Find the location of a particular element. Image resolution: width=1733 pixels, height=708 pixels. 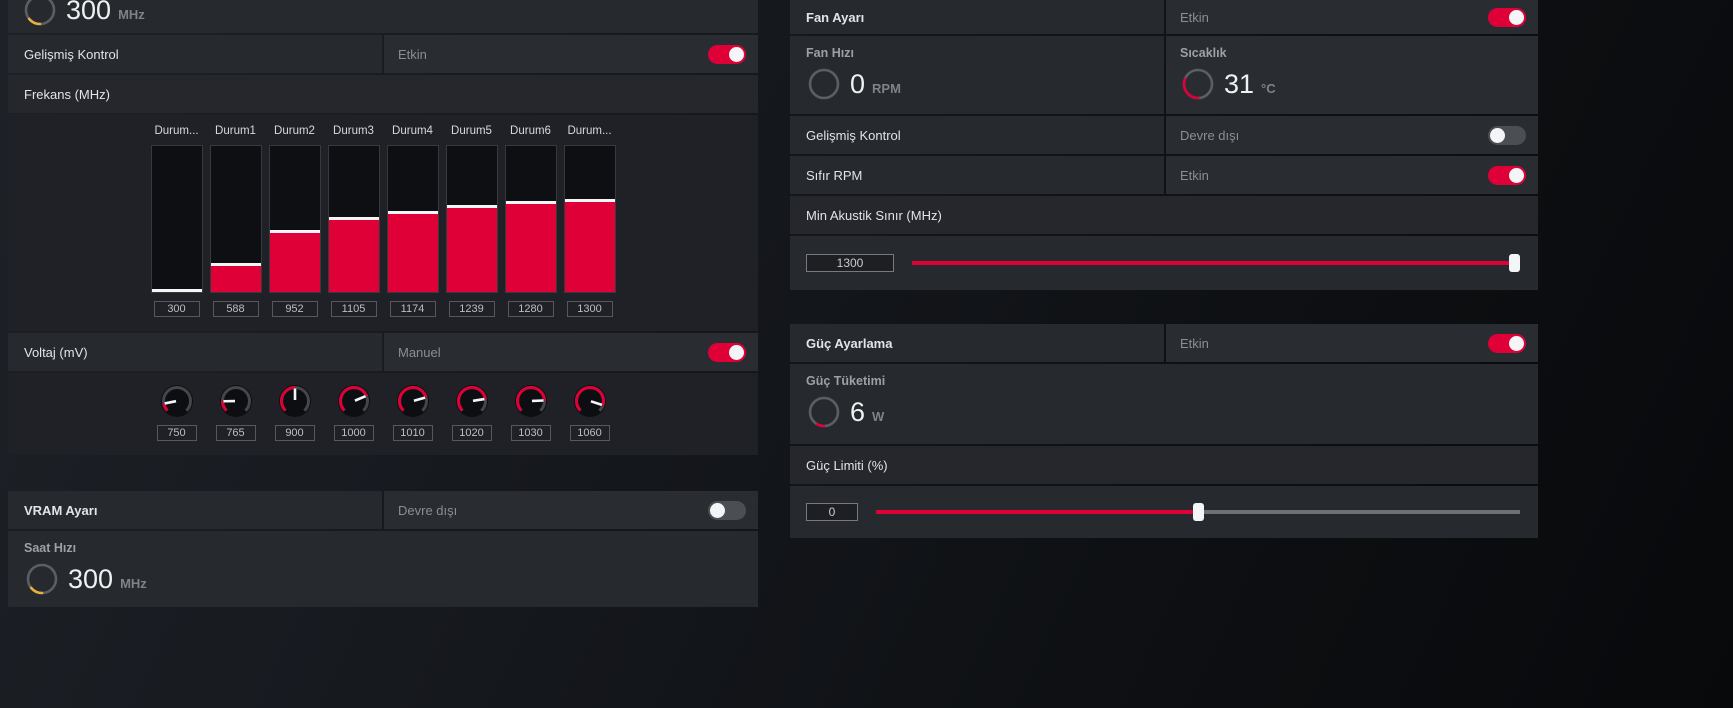

vram-clock-gauge-icon is located at coordinates (42, 579).